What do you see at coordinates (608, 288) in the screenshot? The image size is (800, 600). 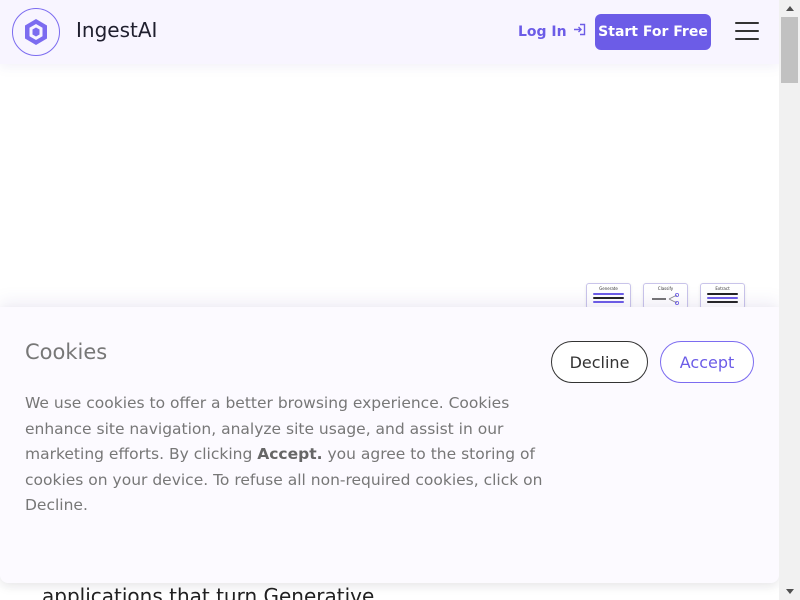 I see `thumbnail-label: Generate` at bounding box center [608, 288].